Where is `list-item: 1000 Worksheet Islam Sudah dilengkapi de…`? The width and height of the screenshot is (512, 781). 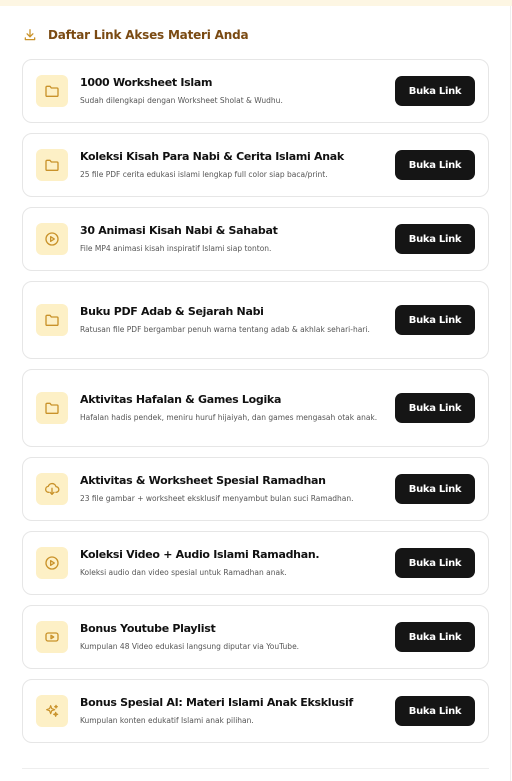 list-item: 1000 Worksheet Islam Sudah dilengkapi de… is located at coordinates (255, 91).